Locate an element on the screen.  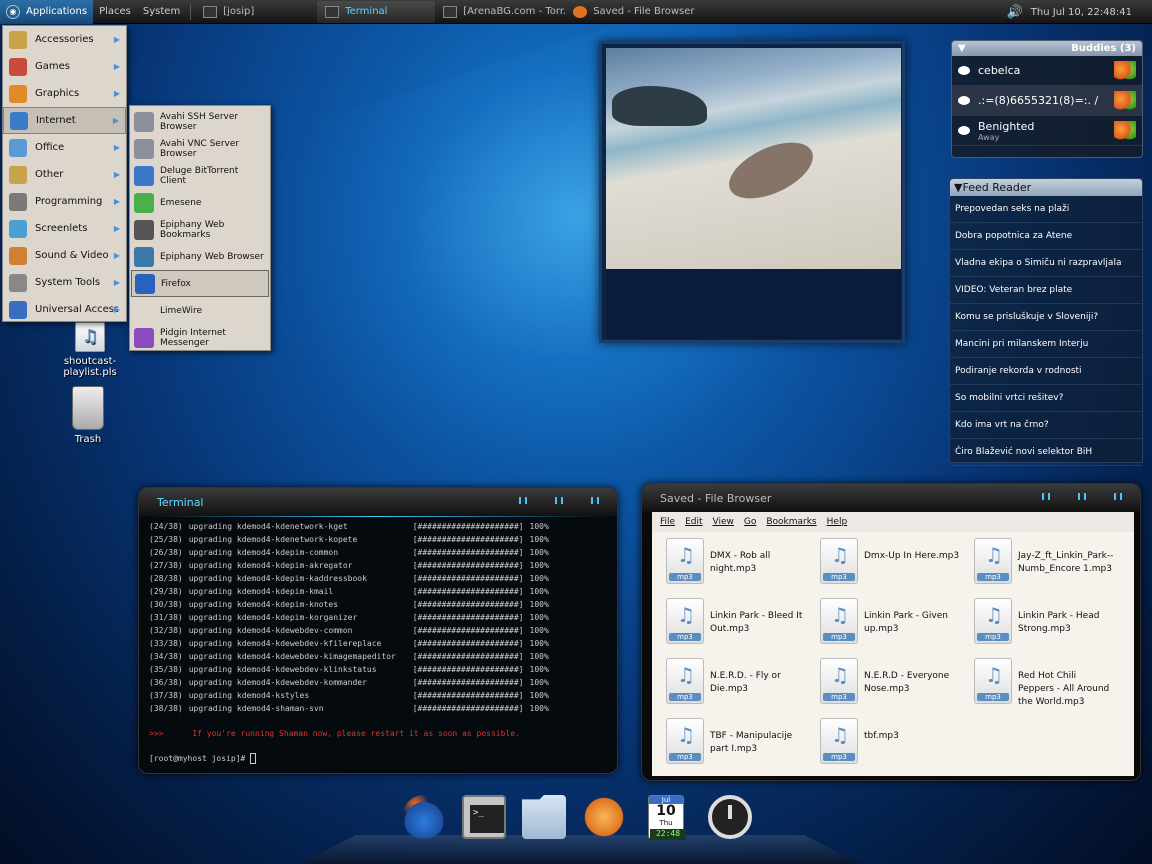
menu-item-programming: Programming ▶ is located at coordinates (64, 201).